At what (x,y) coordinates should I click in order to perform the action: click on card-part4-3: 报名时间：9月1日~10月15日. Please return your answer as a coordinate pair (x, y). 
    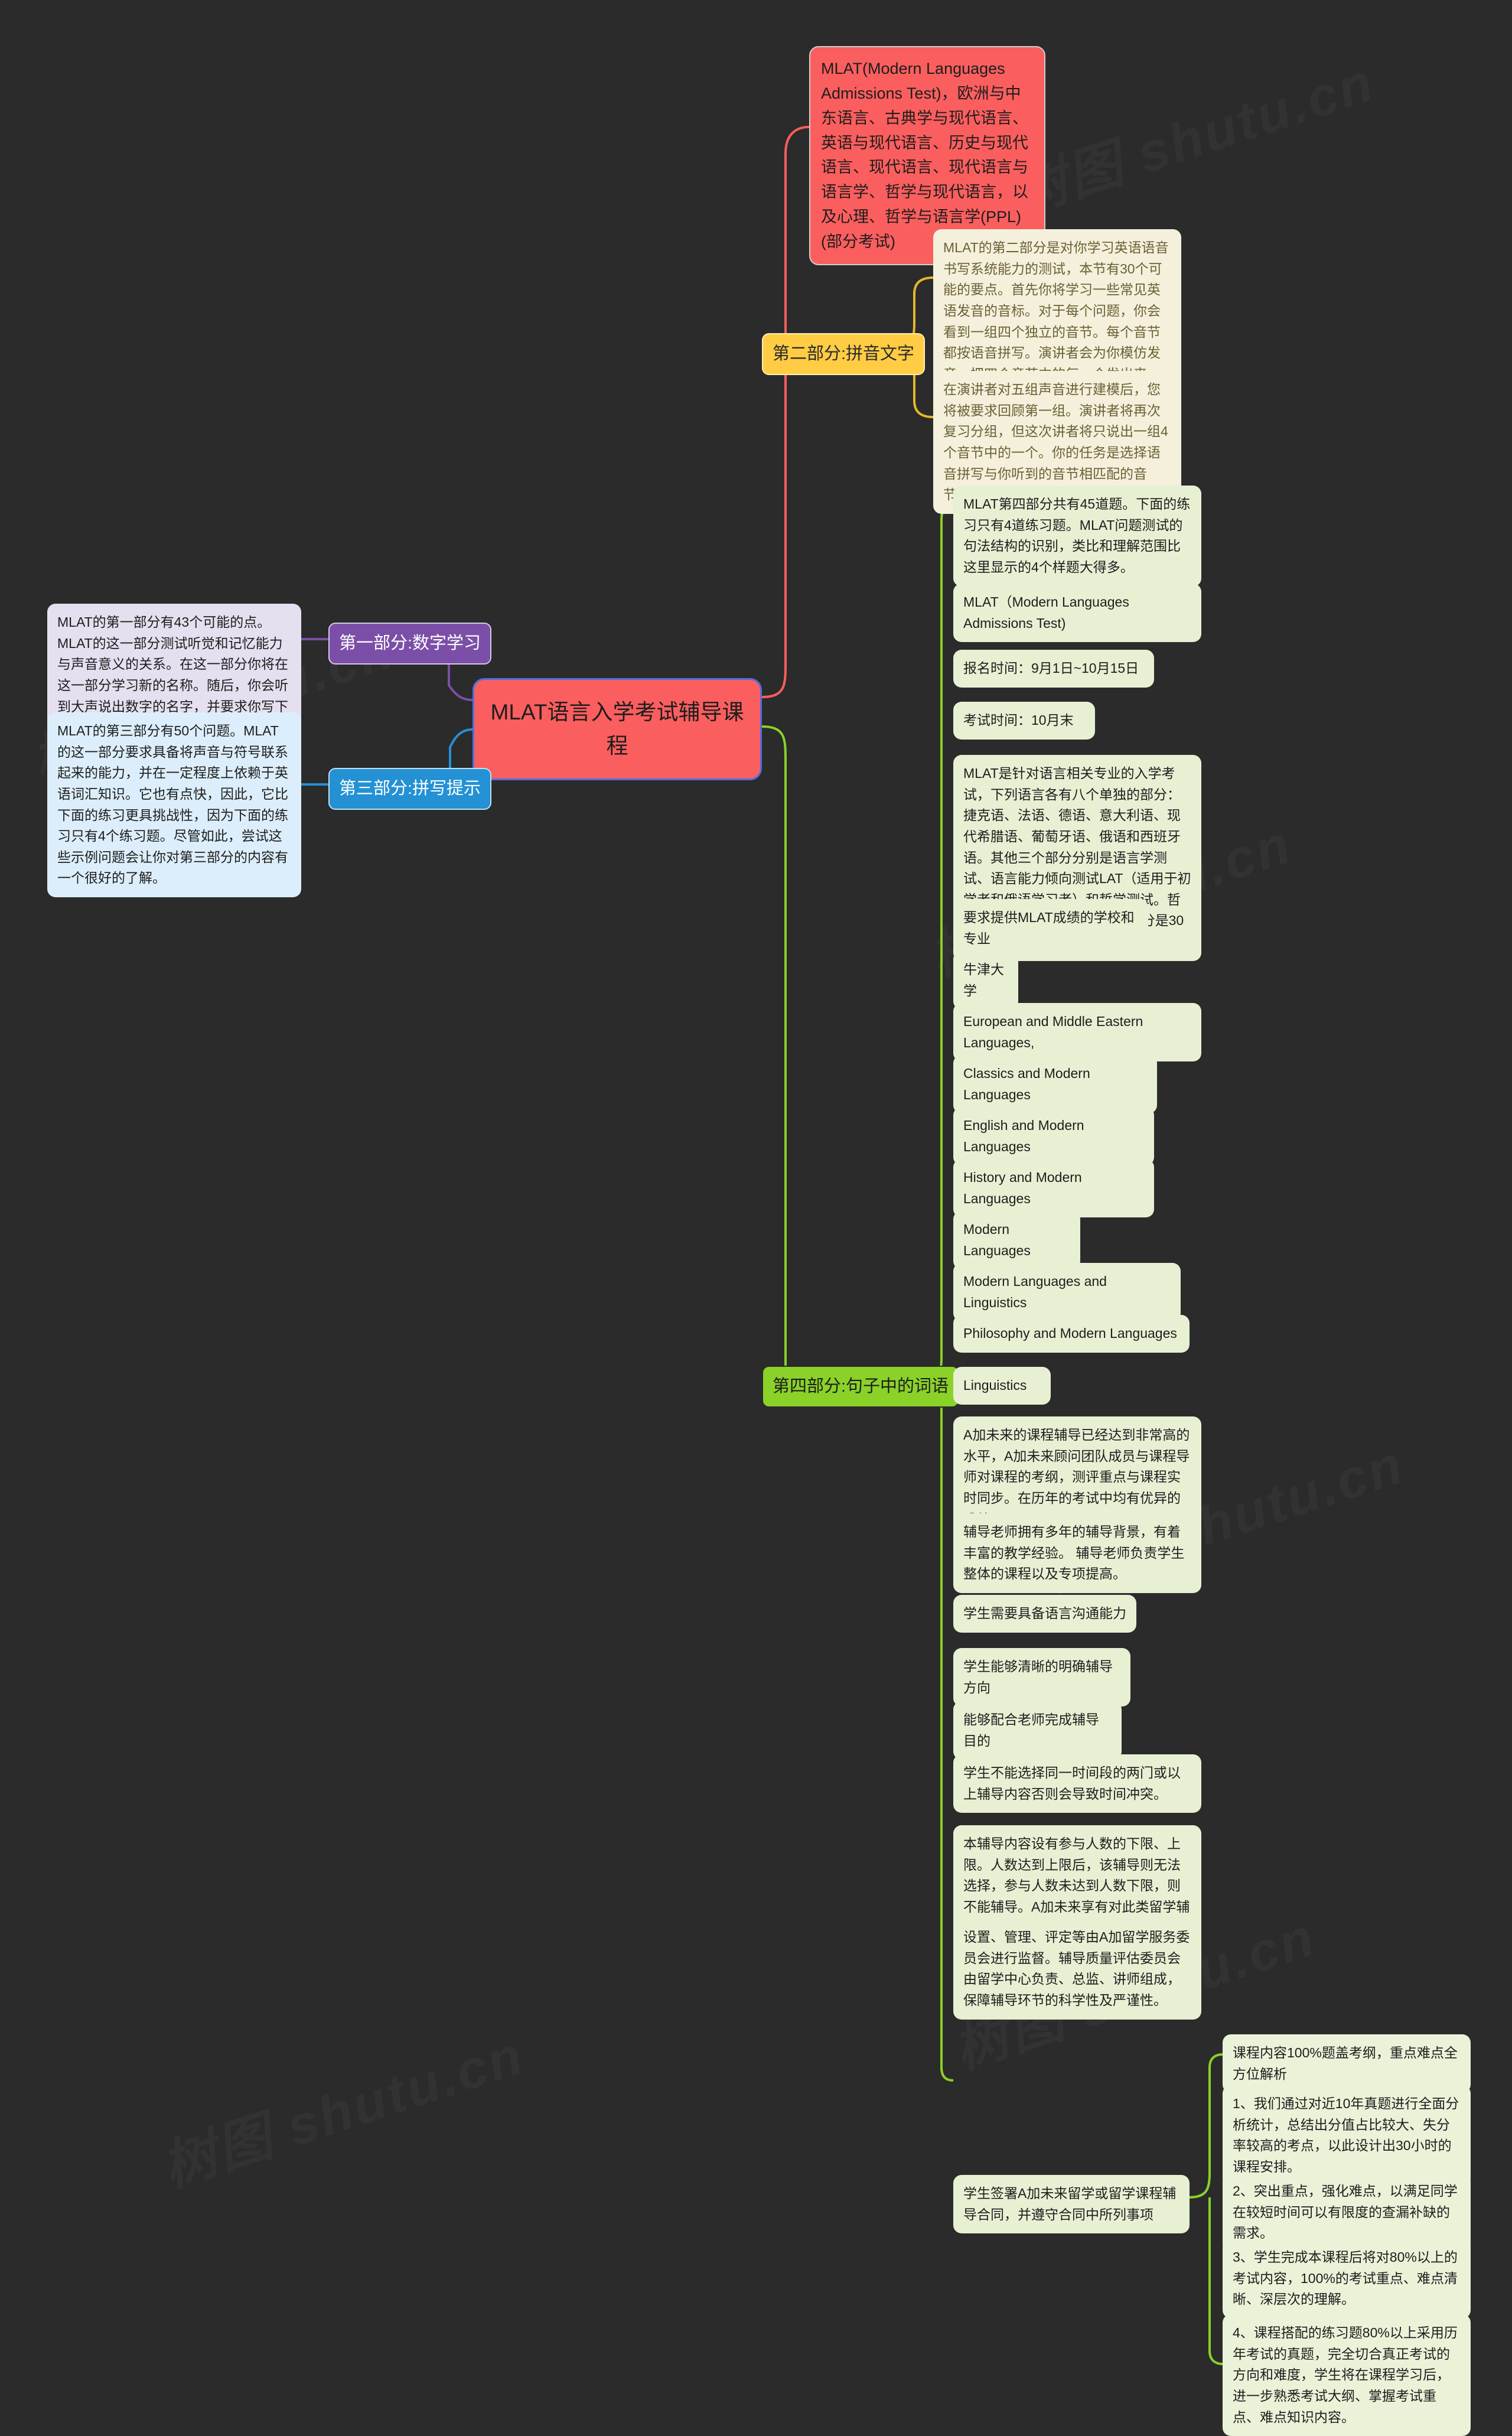
    Looking at the image, I should click on (1053, 669).